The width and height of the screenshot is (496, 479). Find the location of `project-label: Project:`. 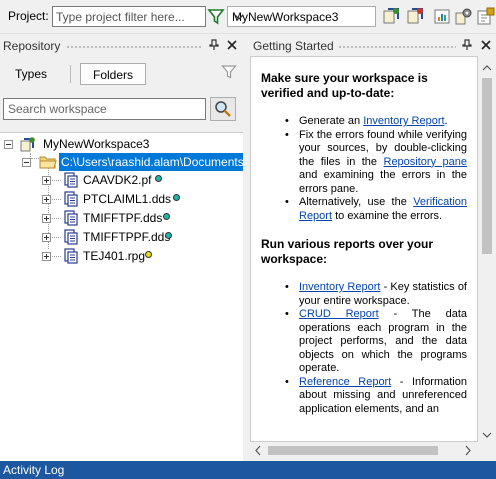

project-label: Project: is located at coordinates (28, 16).